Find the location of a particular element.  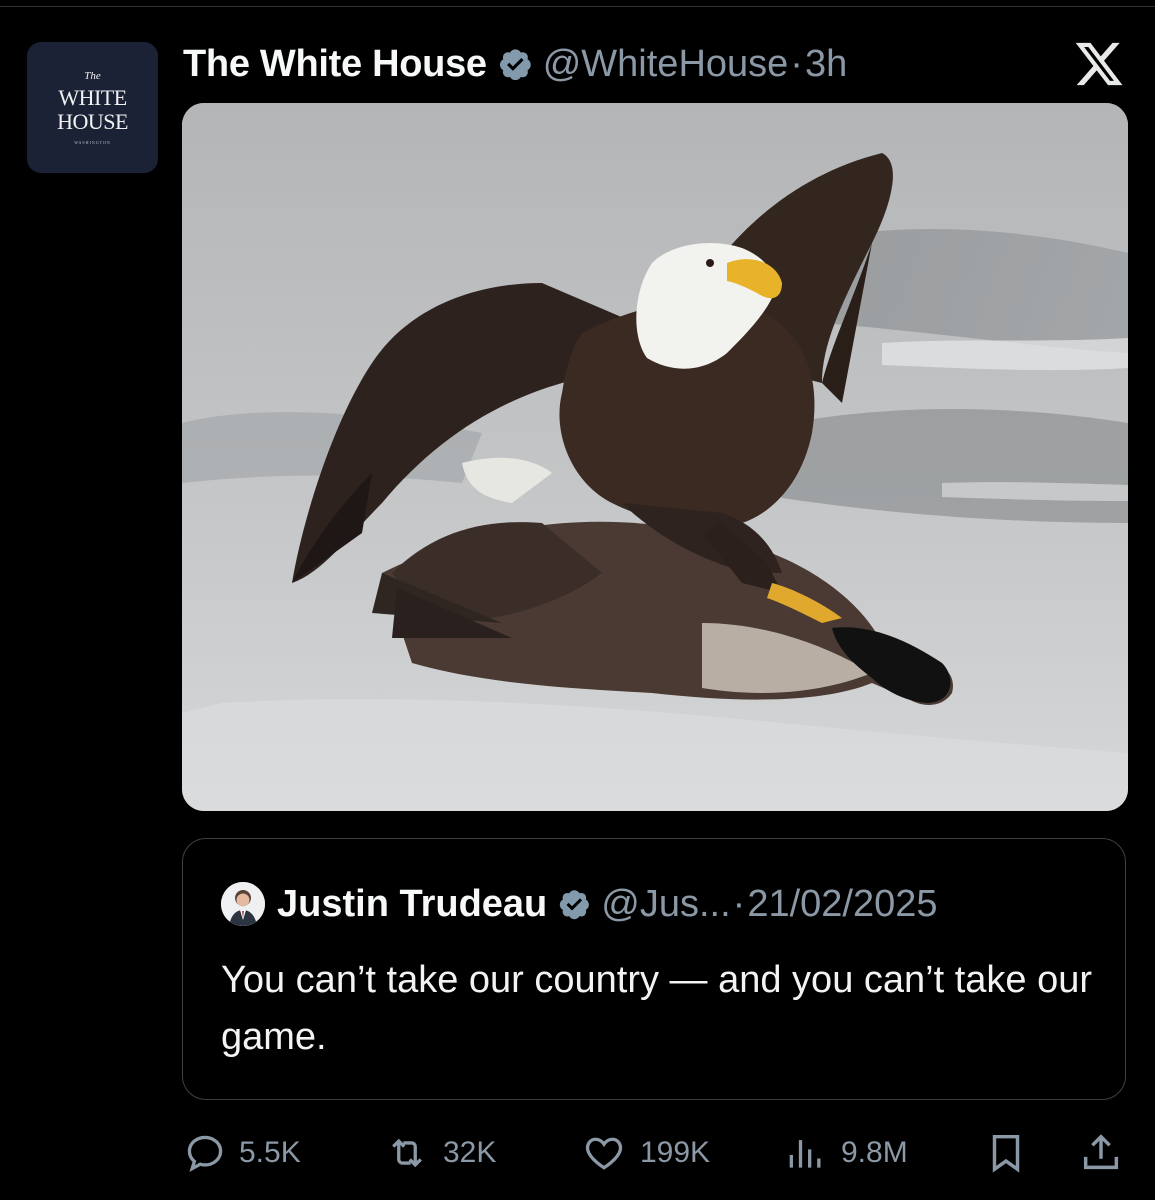

like-button: 199K is located at coordinates (645, 1153).